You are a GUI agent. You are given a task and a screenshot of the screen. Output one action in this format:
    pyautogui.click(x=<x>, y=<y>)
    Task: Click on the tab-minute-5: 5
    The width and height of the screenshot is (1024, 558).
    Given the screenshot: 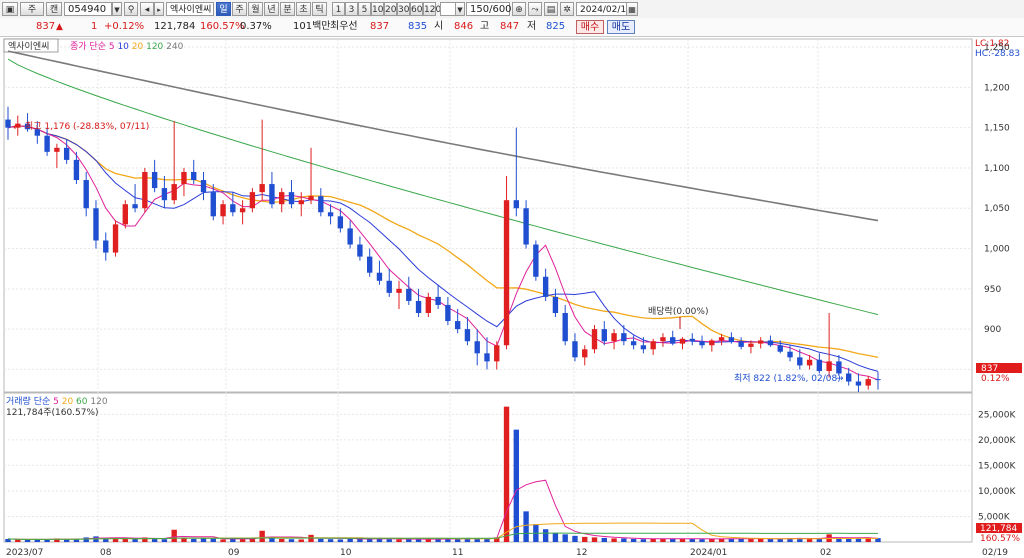 What is the action you would take?
    pyautogui.click(x=364, y=9)
    